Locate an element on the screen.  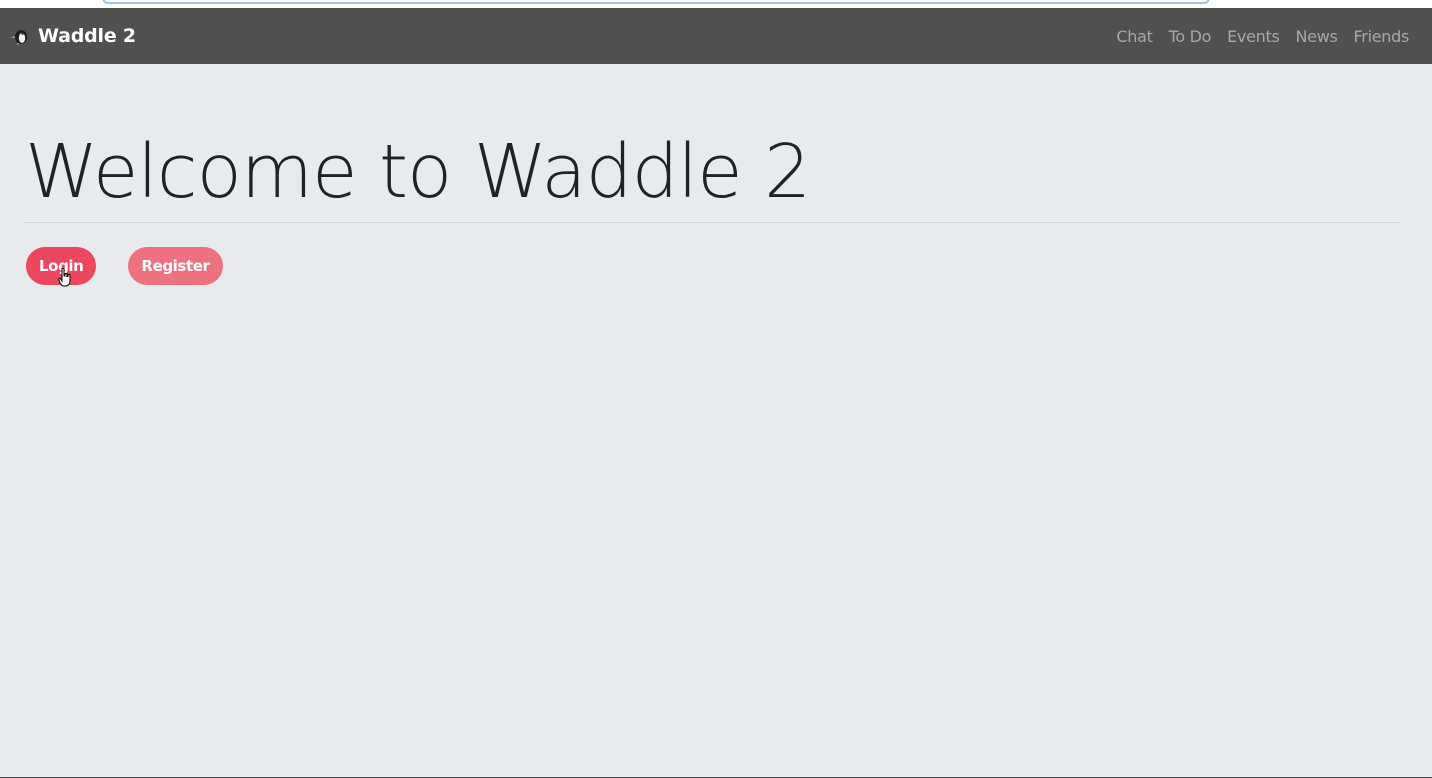
title-divider is located at coordinates (713, 222).